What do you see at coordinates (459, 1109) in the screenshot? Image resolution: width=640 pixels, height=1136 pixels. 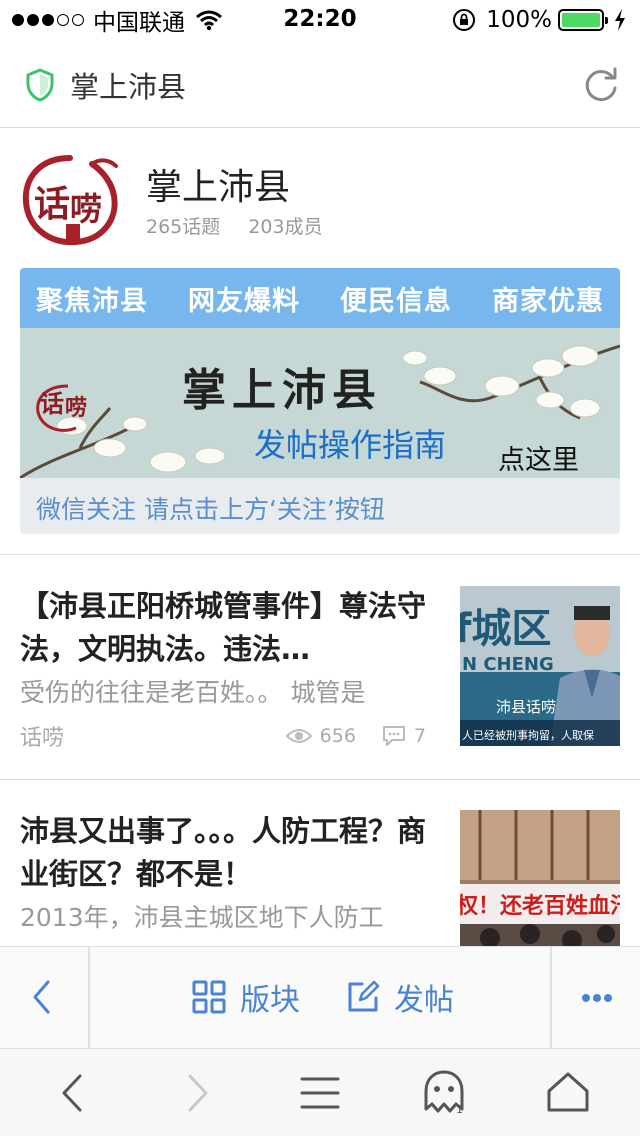 I see `svg-text: 1` at bounding box center [459, 1109].